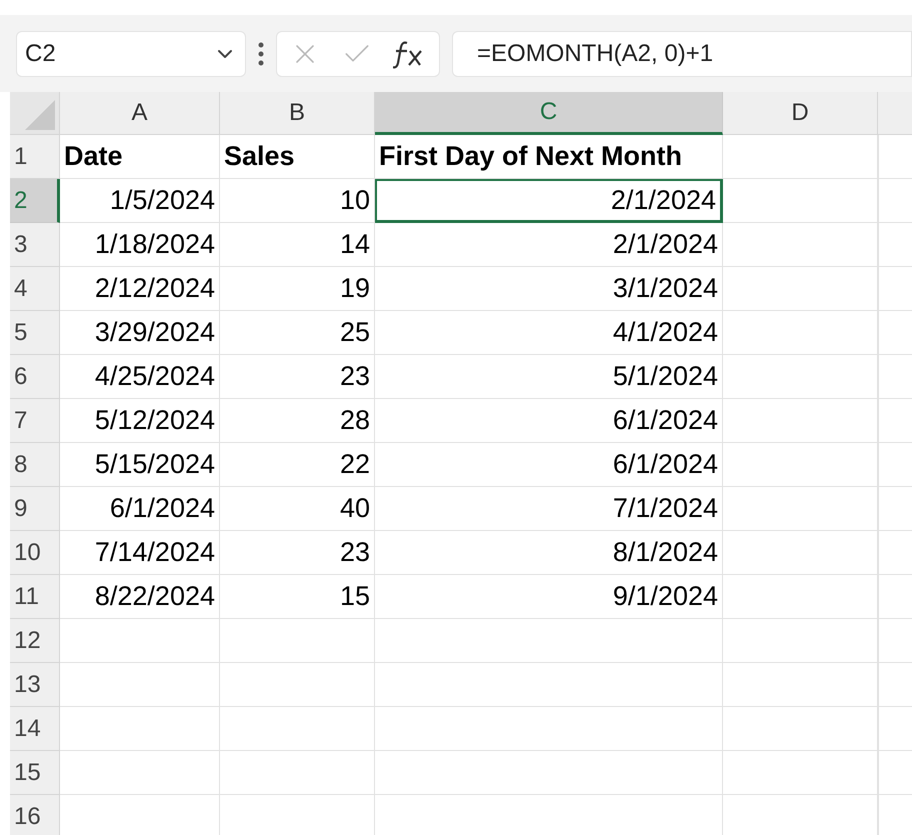 The height and width of the screenshot is (835, 912). I want to click on row-header: 7, so click(35, 421).